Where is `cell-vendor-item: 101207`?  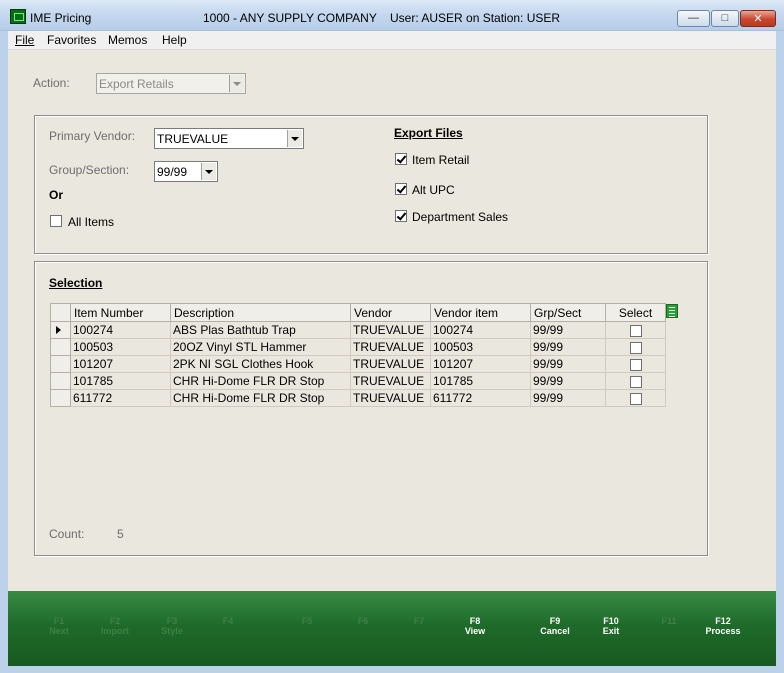 cell-vendor-item: 101207 is located at coordinates (480, 364).